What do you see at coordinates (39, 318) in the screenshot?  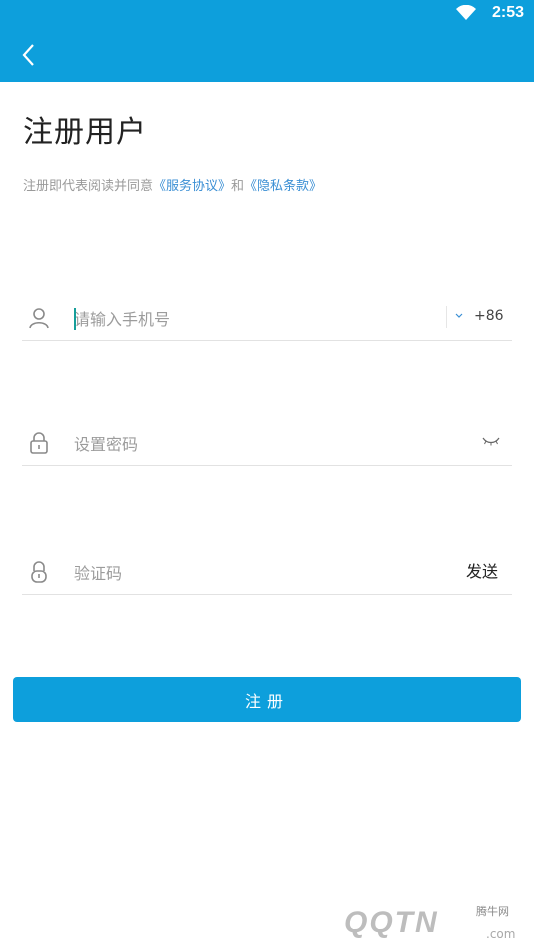 I see `user-icon` at bounding box center [39, 318].